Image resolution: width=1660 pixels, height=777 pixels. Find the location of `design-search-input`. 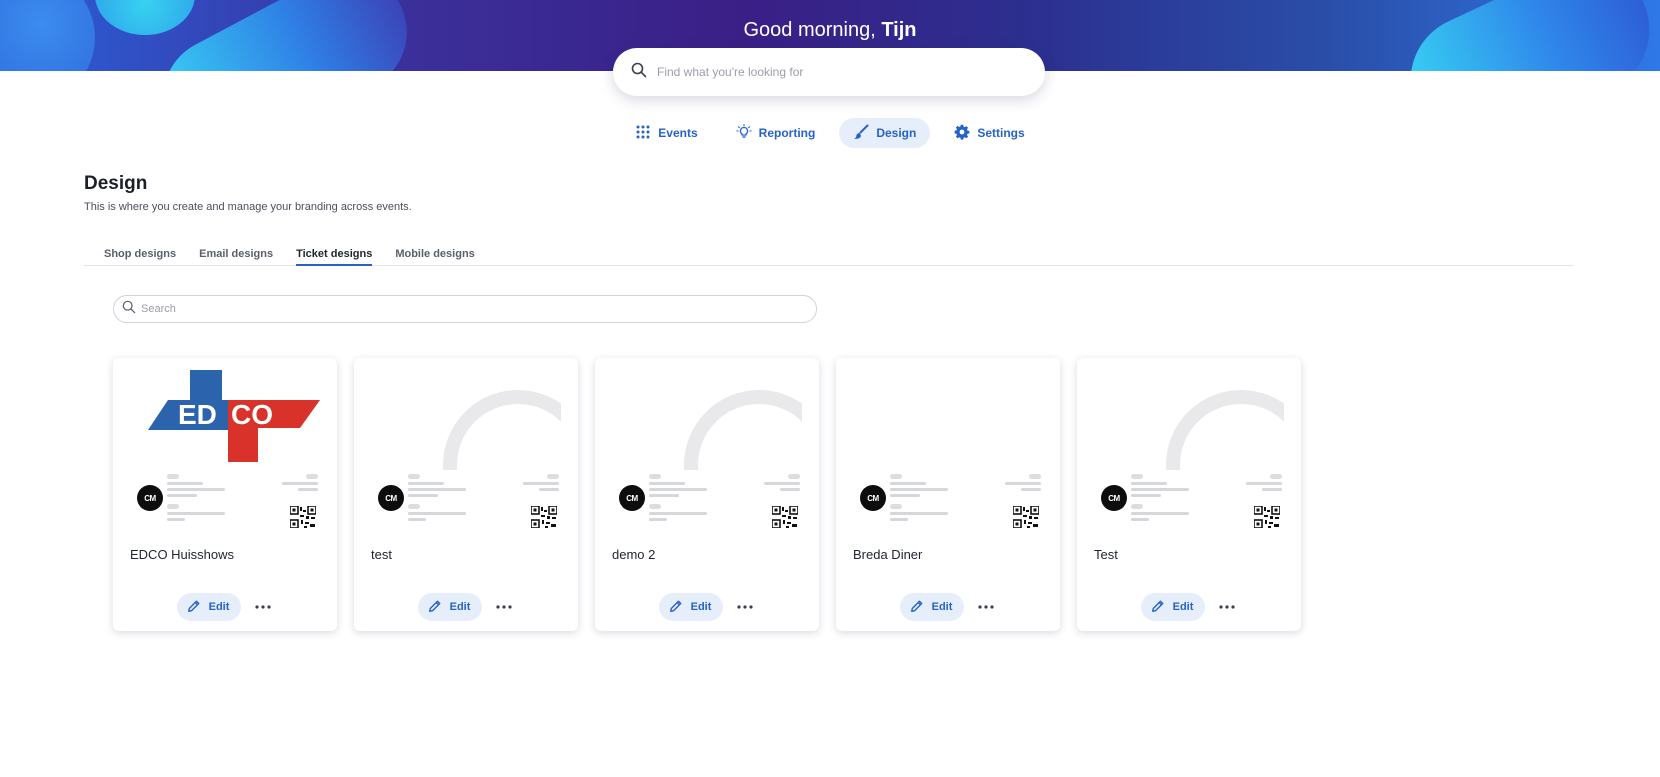

design-search-input is located at coordinates (466, 309).